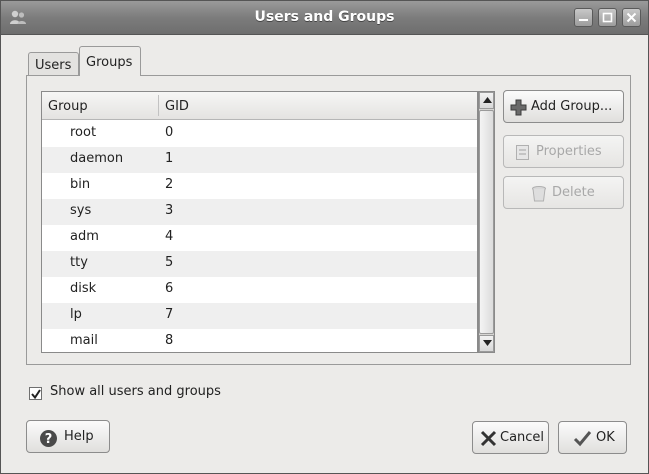 The height and width of the screenshot is (474, 649). Describe the element at coordinates (488, 438) in the screenshot. I see `cancel-icon` at that location.